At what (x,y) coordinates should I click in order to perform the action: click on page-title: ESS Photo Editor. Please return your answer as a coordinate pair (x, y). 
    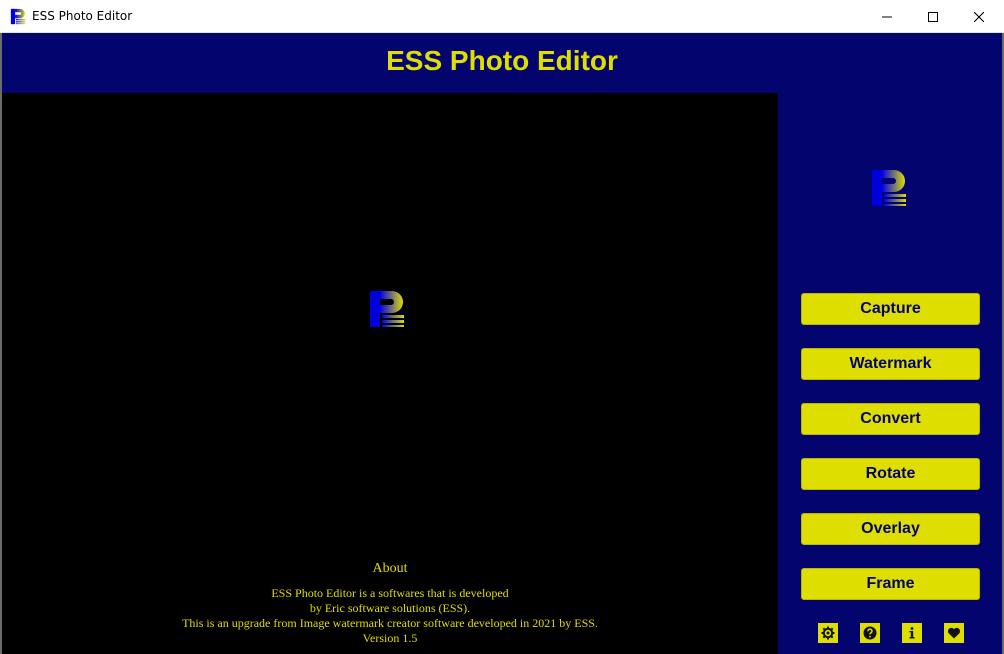
    Looking at the image, I should click on (502, 60).